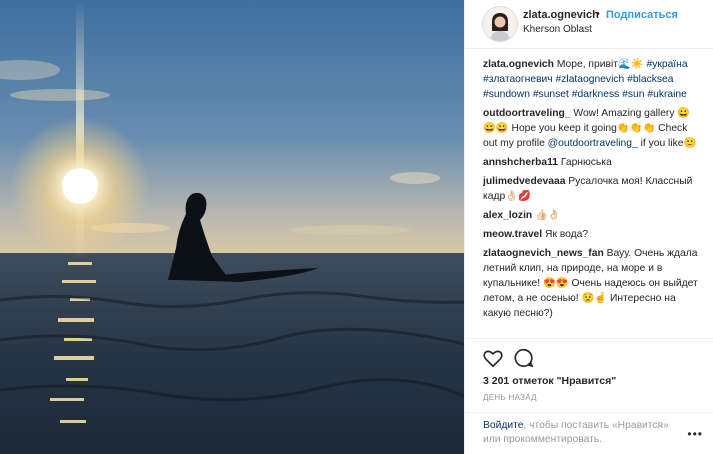 This screenshot has width=713, height=454. I want to click on comment-author: julimedvedevaaa, so click(524, 181).